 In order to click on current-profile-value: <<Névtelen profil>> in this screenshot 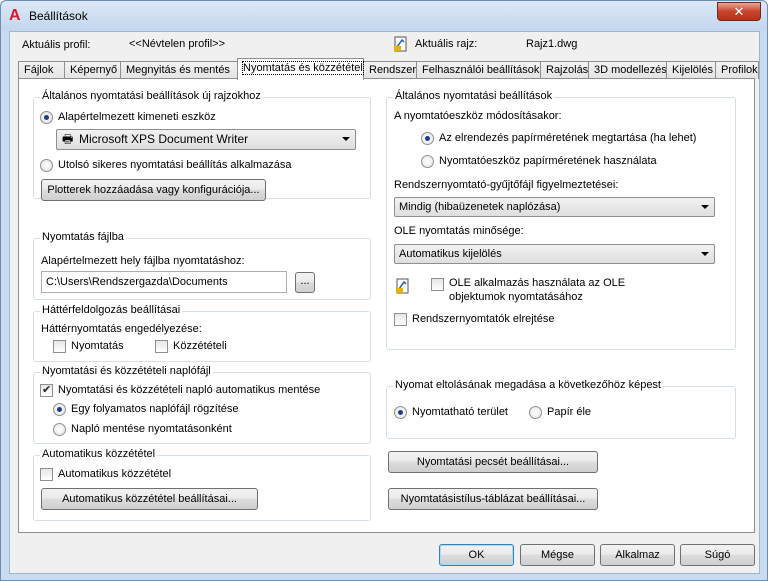, I will do `click(177, 44)`.